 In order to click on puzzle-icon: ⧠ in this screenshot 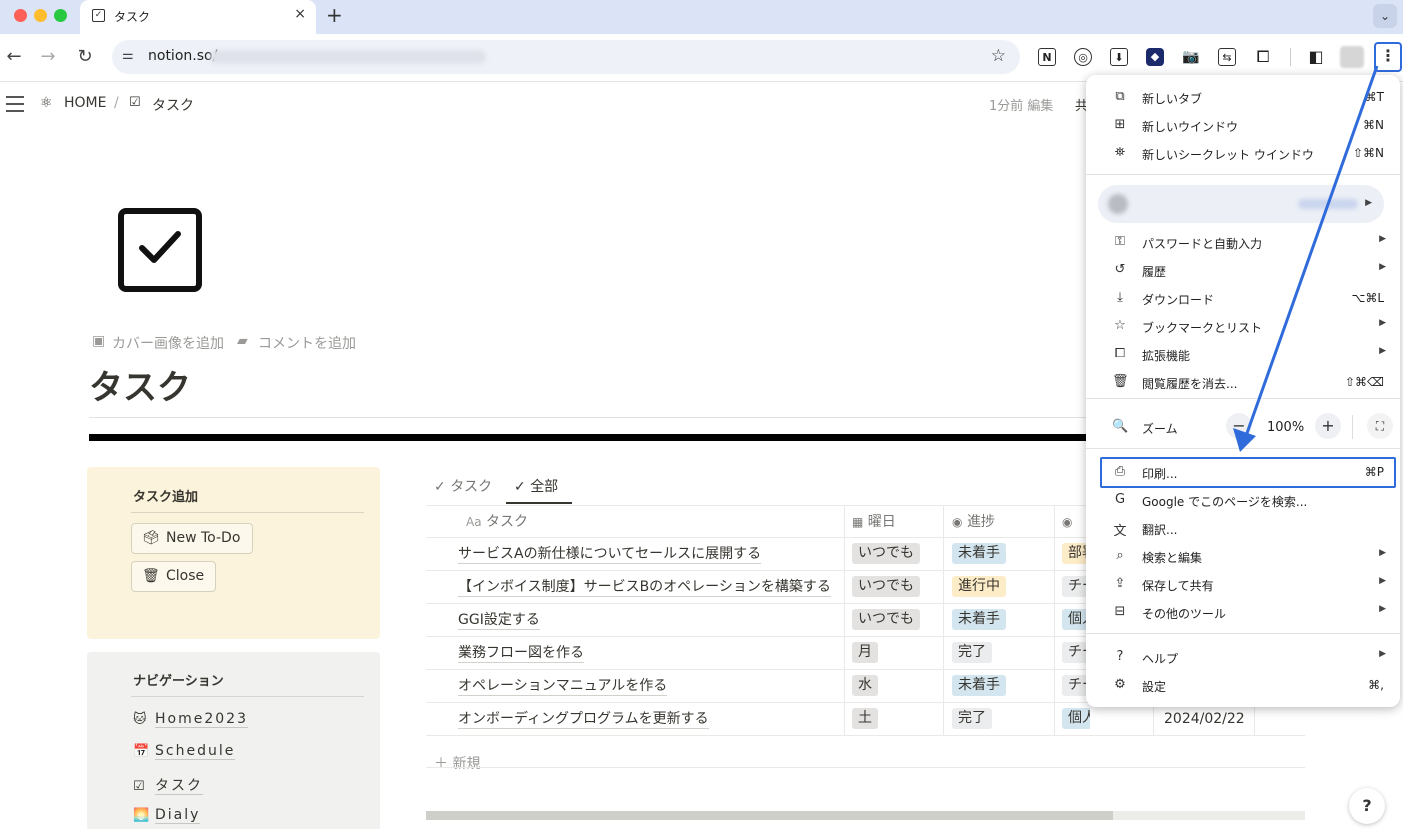, I will do `click(1263, 57)`.